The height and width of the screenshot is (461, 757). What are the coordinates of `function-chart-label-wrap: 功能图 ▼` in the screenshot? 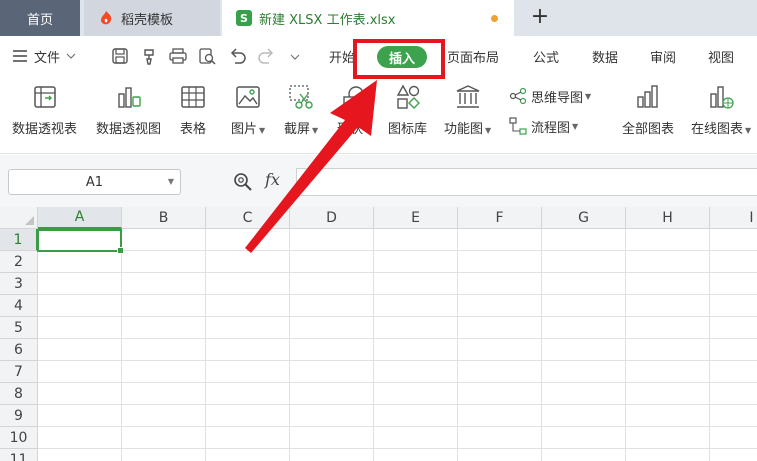 It's located at (467, 127).